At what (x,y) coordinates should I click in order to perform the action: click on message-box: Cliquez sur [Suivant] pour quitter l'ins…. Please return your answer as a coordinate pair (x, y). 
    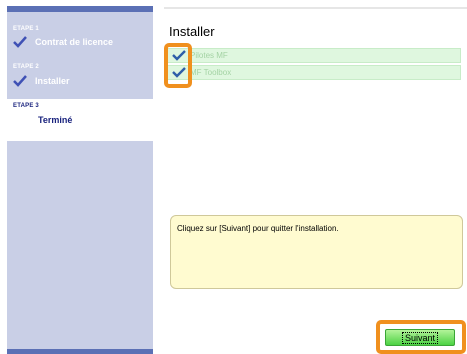
    Looking at the image, I should click on (316, 252).